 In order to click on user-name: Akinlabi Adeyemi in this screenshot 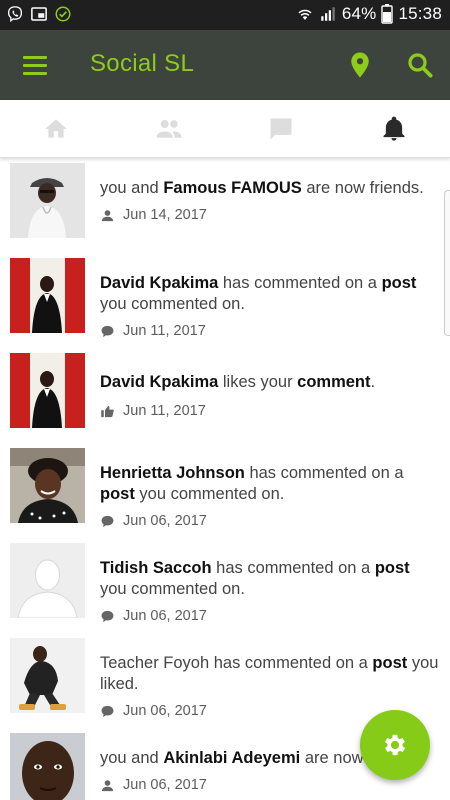, I will do `click(231, 758)`.